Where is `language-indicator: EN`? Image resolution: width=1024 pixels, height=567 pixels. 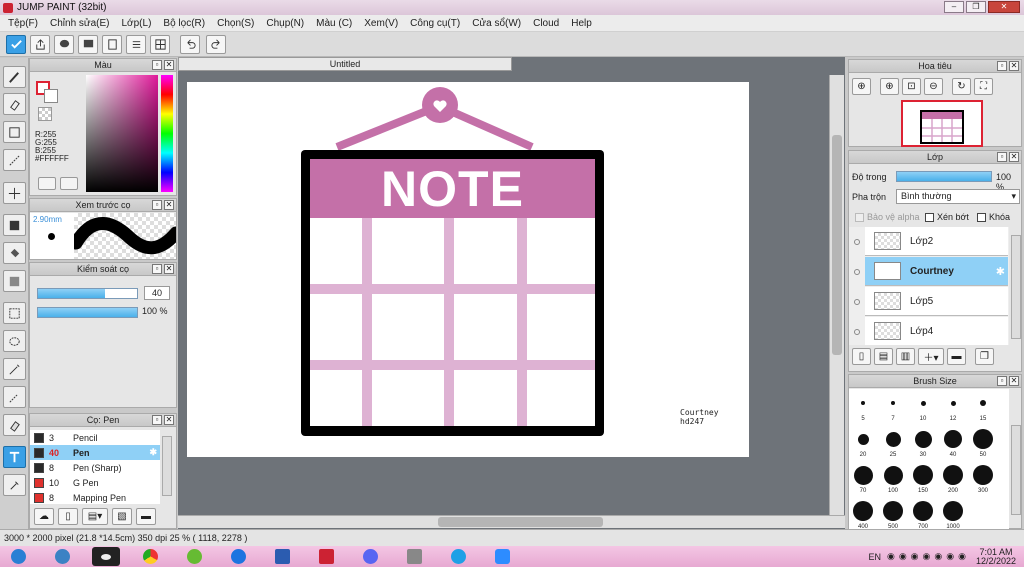
language-indicator: EN is located at coordinates (874, 557).